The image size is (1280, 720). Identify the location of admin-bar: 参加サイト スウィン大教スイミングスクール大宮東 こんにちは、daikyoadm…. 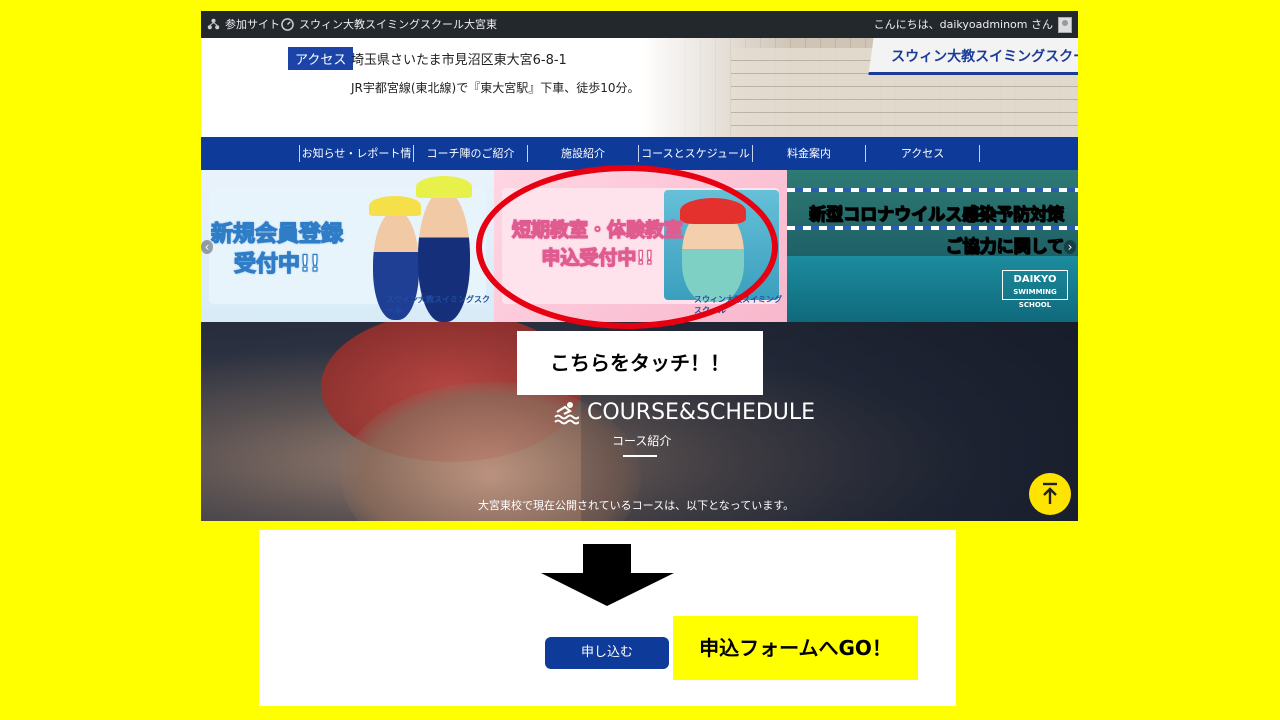
(639, 24).